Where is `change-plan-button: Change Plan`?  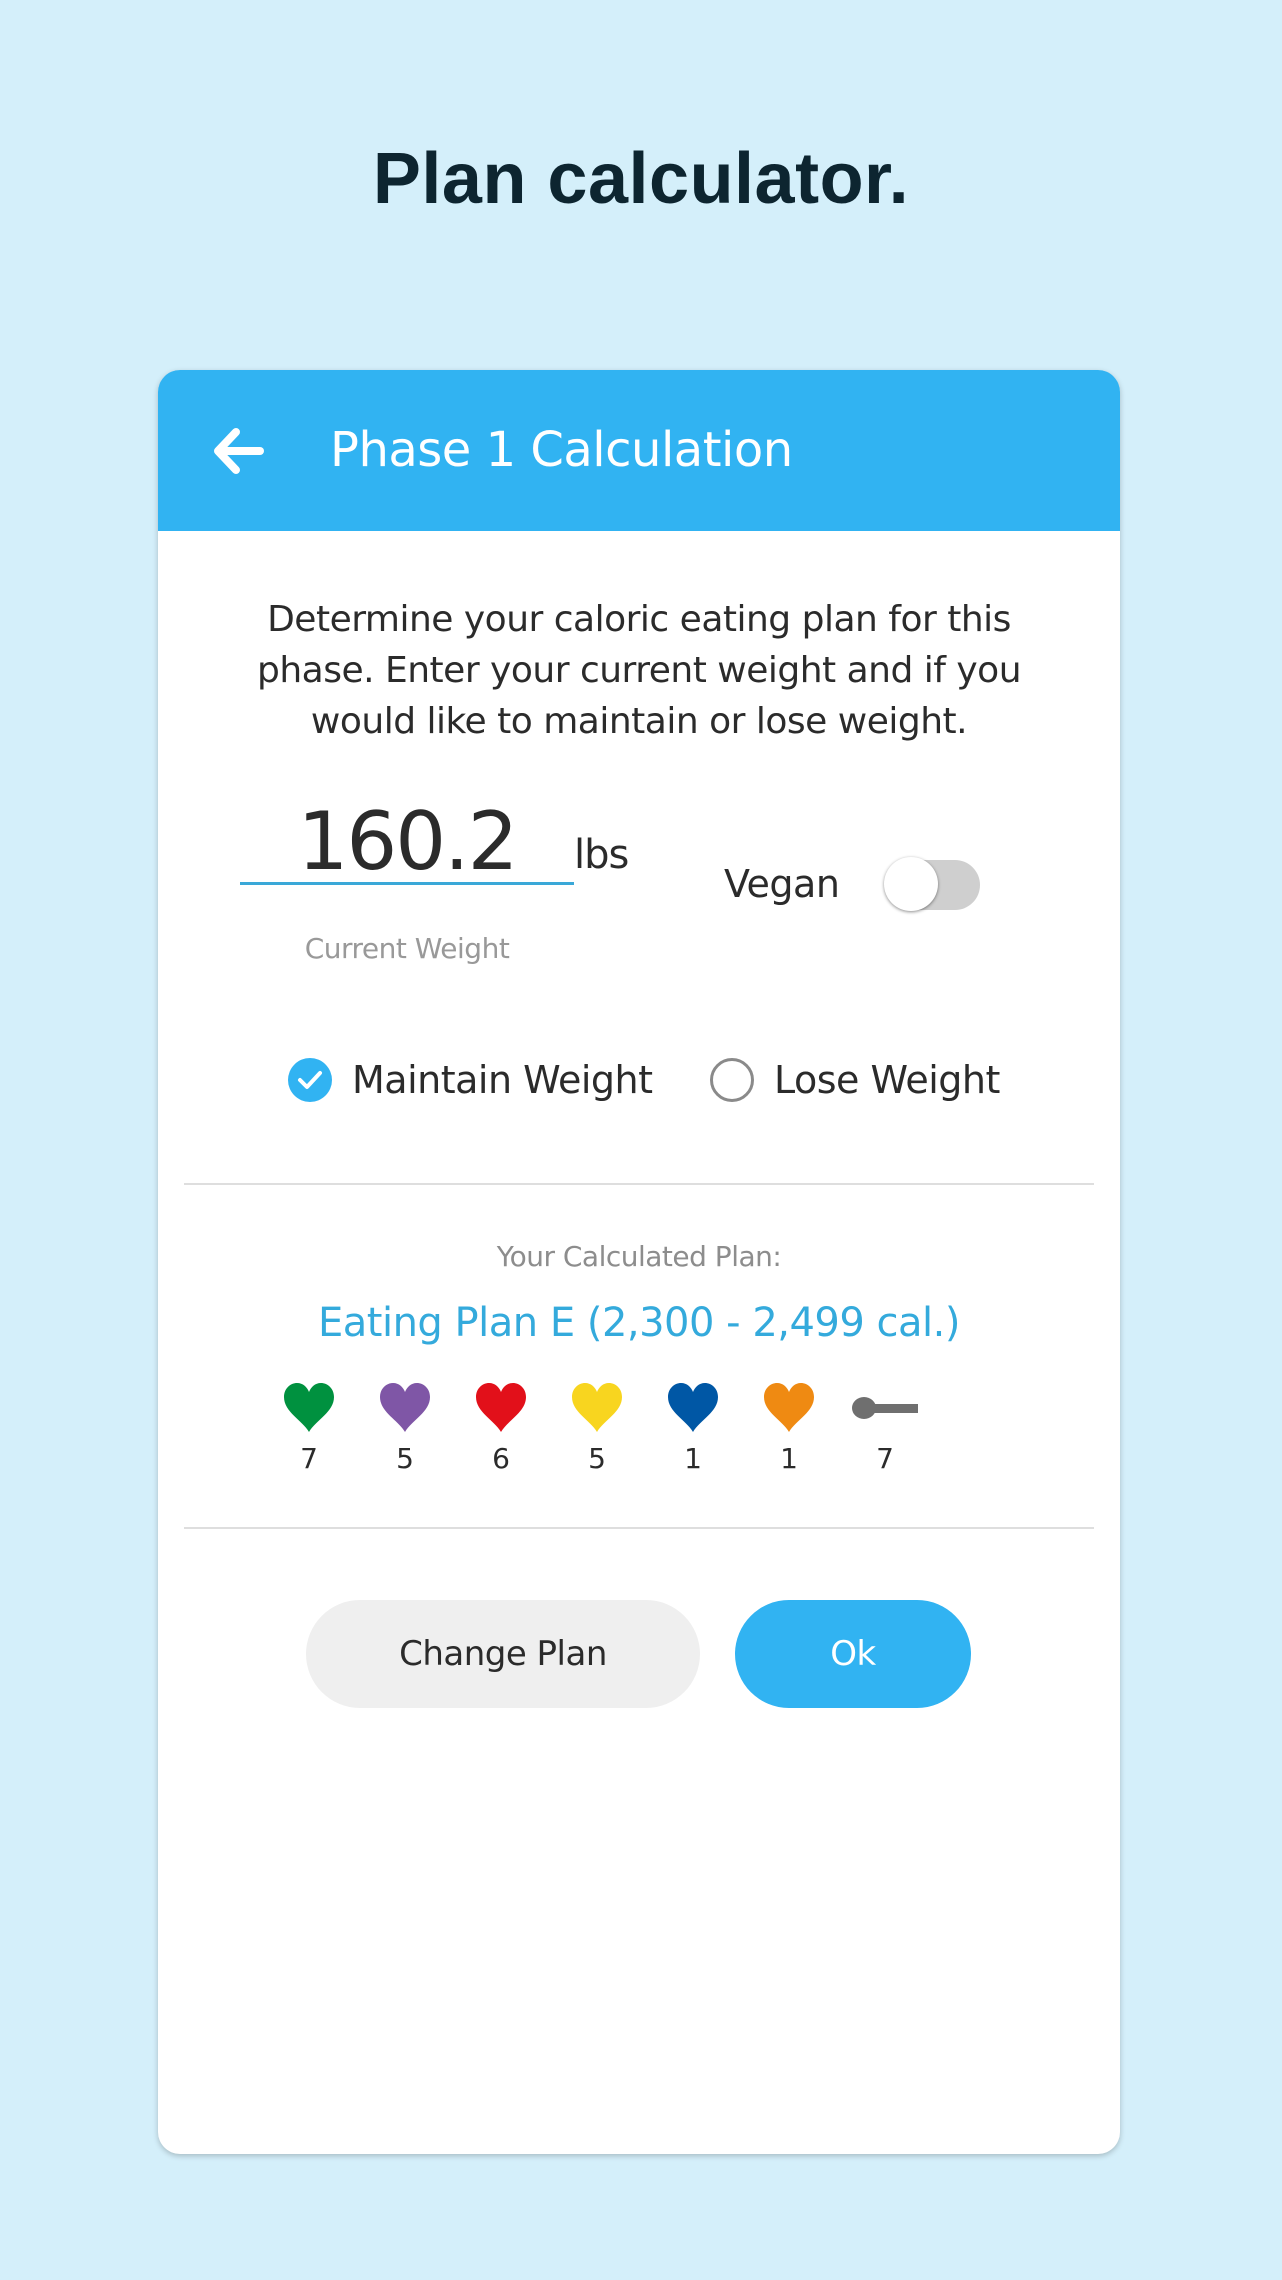
change-plan-button: Change Plan is located at coordinates (503, 1654).